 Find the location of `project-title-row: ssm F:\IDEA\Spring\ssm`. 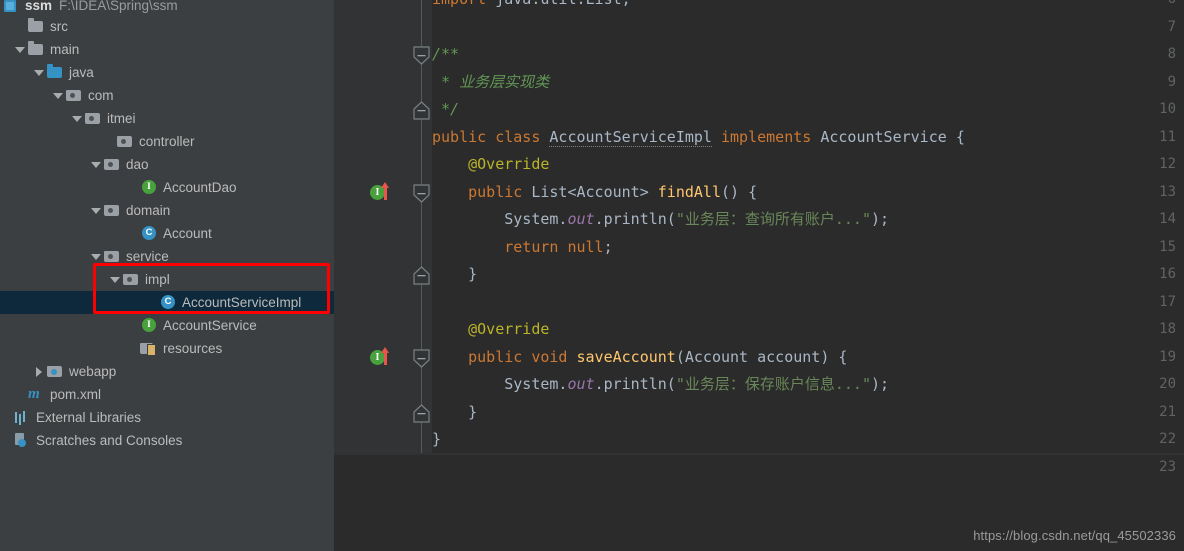

project-title-row: ssm F:\IDEA\Spring\ssm is located at coordinates (167, 7).